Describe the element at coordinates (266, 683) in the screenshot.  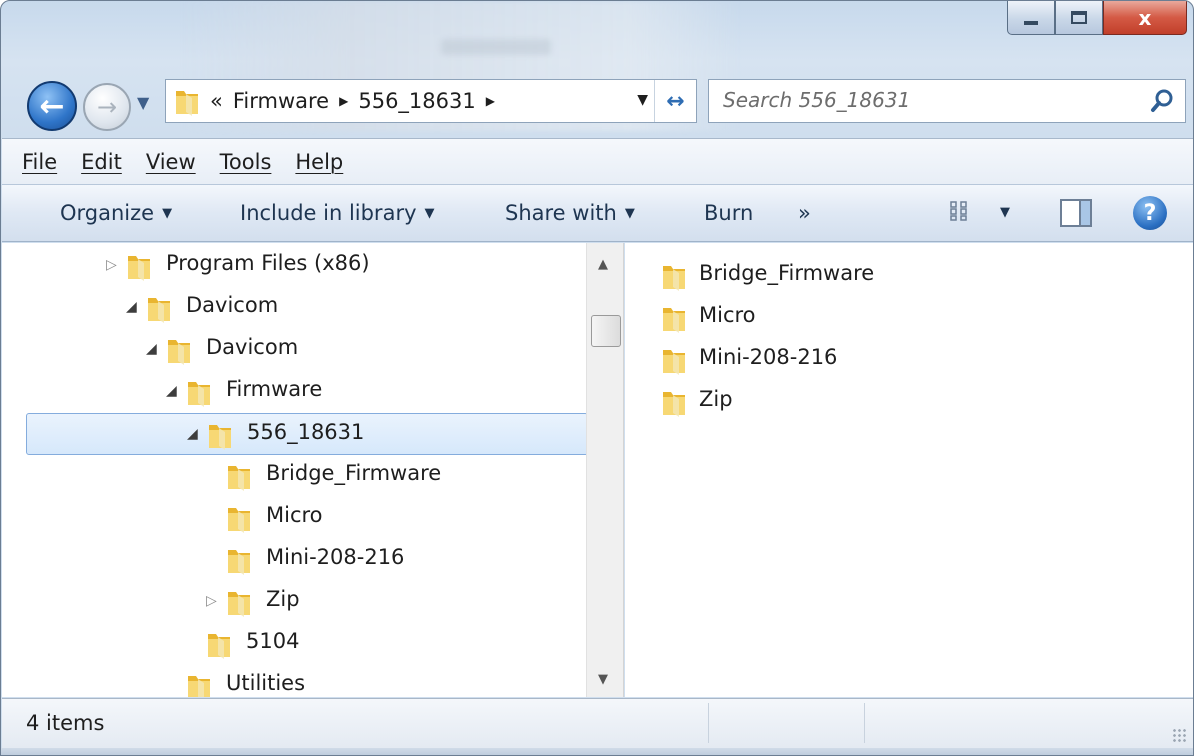
I see `tree-item-label: Utilities` at that location.